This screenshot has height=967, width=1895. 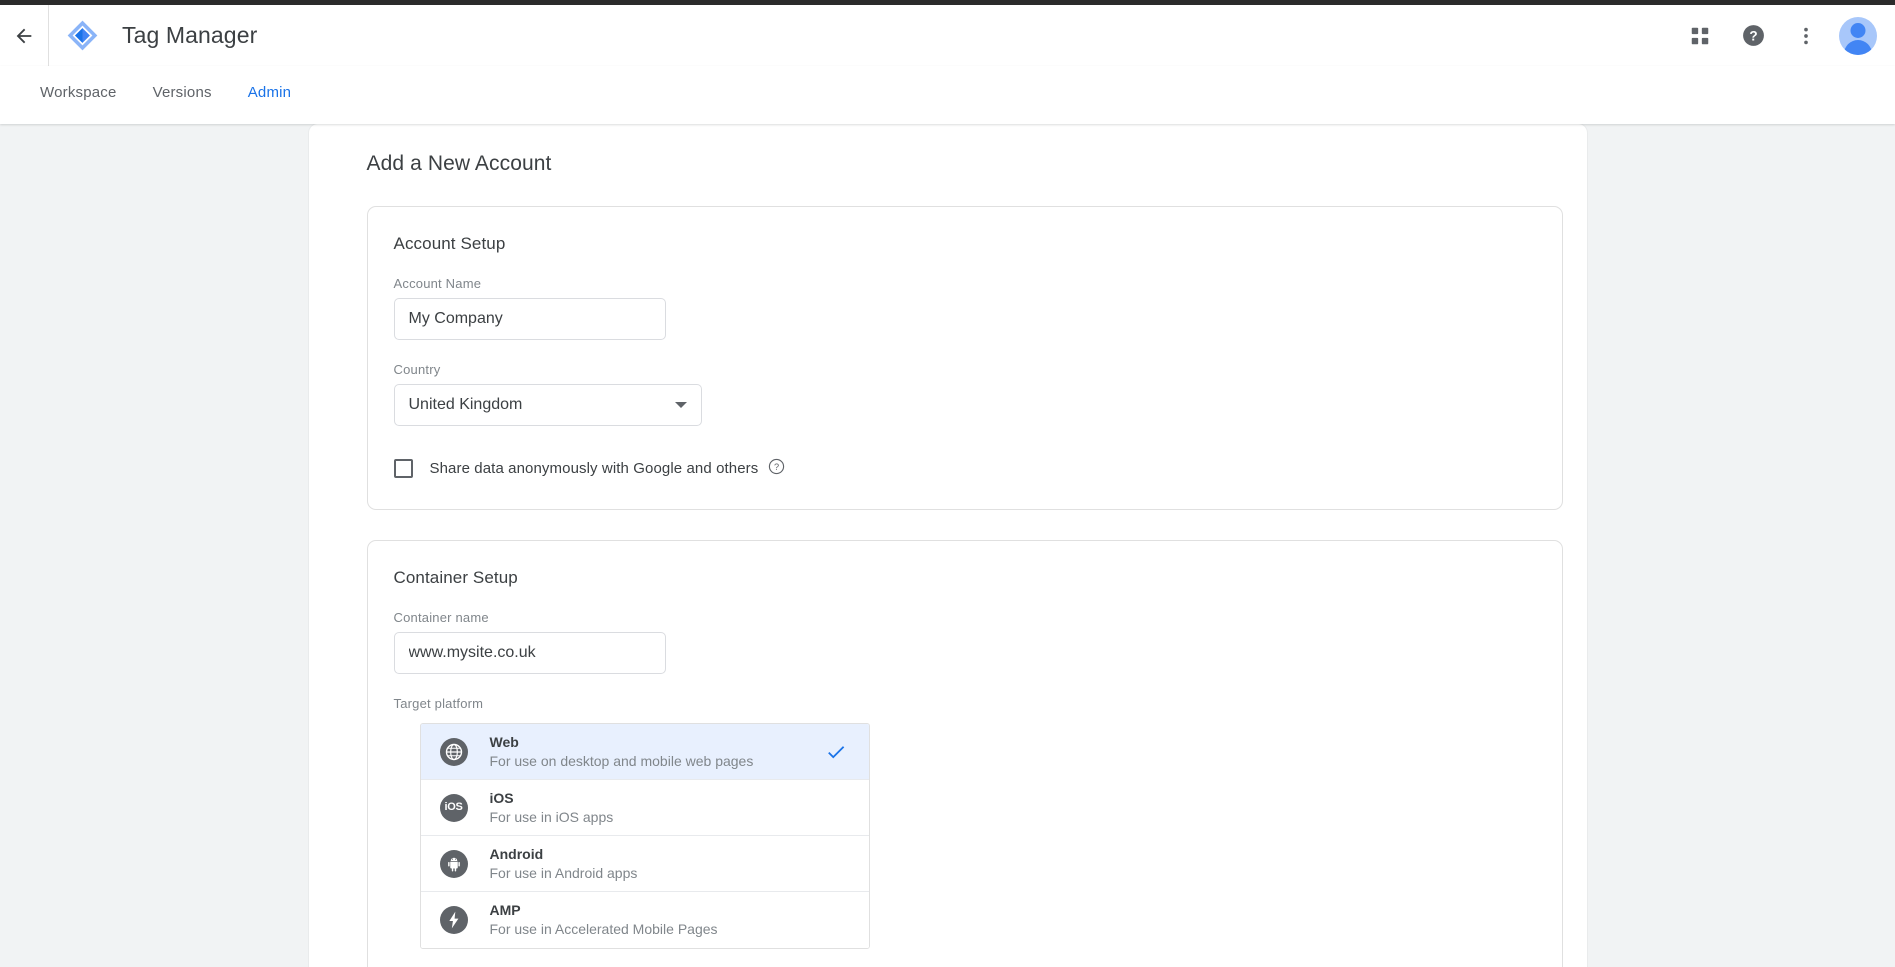 I want to click on platform-text: iOS For use in iOS apps, so click(x=657, y=808).